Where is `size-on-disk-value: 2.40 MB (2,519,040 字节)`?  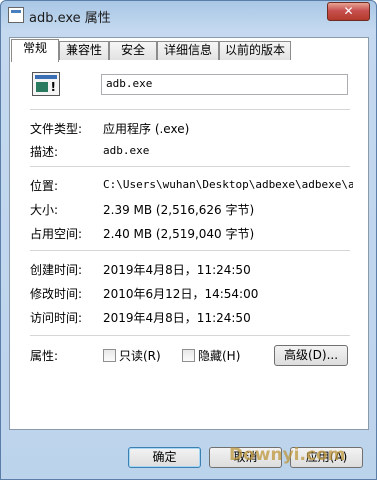
size-on-disk-value: 2.40 MB (2,519,040 字节) is located at coordinates (179, 234).